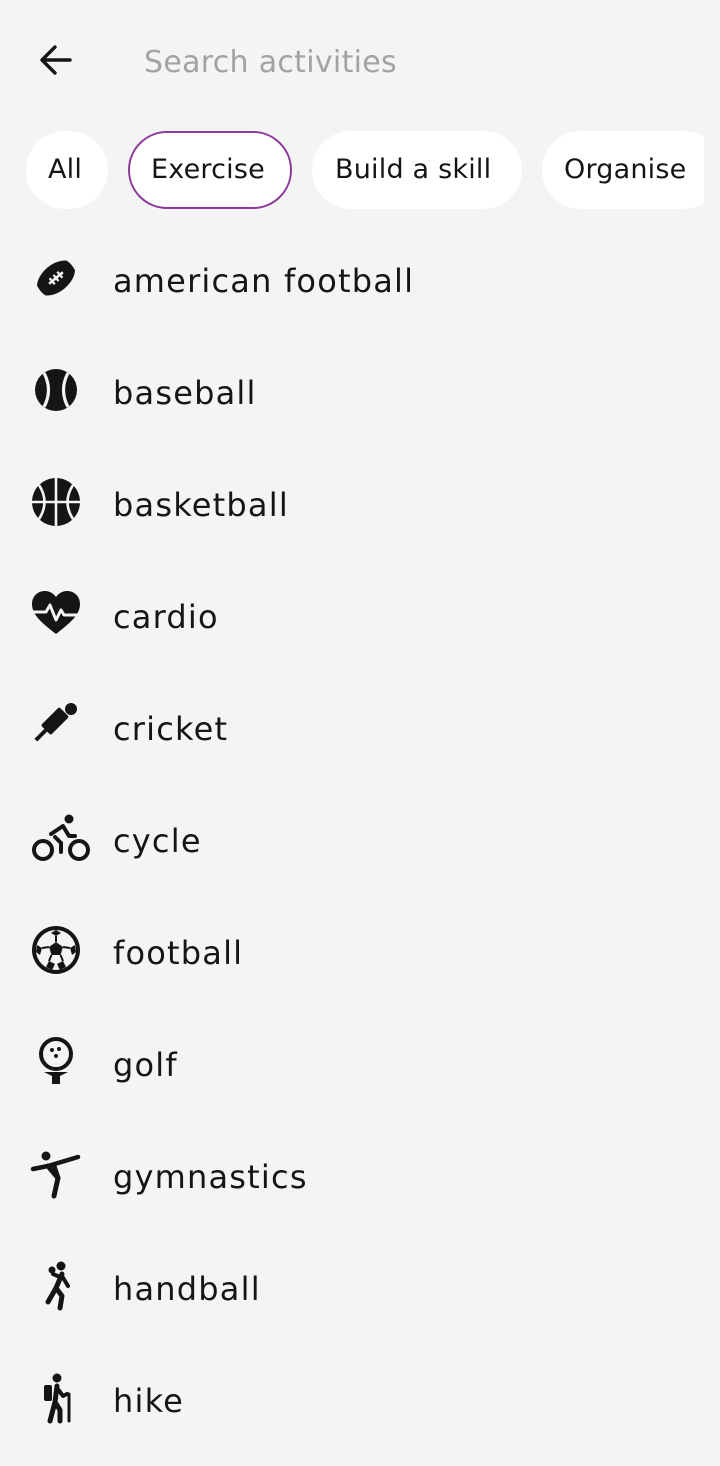 The height and width of the screenshot is (1466, 720). I want to click on list-item-golf: golf, so click(360, 1066).